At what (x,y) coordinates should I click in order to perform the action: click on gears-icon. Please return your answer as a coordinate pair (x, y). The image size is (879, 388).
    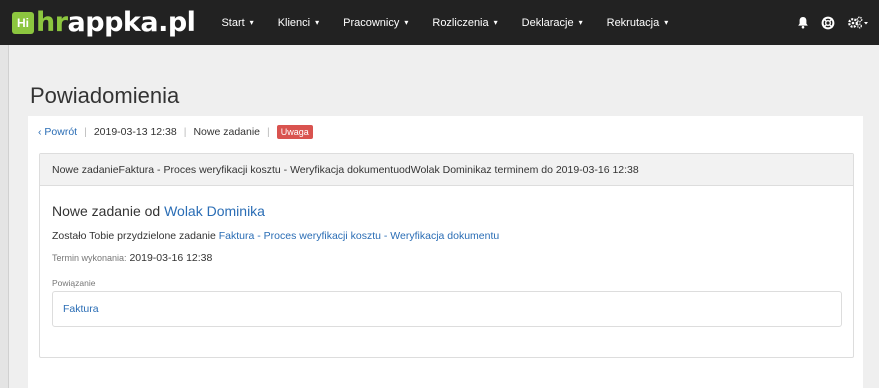
    Looking at the image, I should click on (858, 22).